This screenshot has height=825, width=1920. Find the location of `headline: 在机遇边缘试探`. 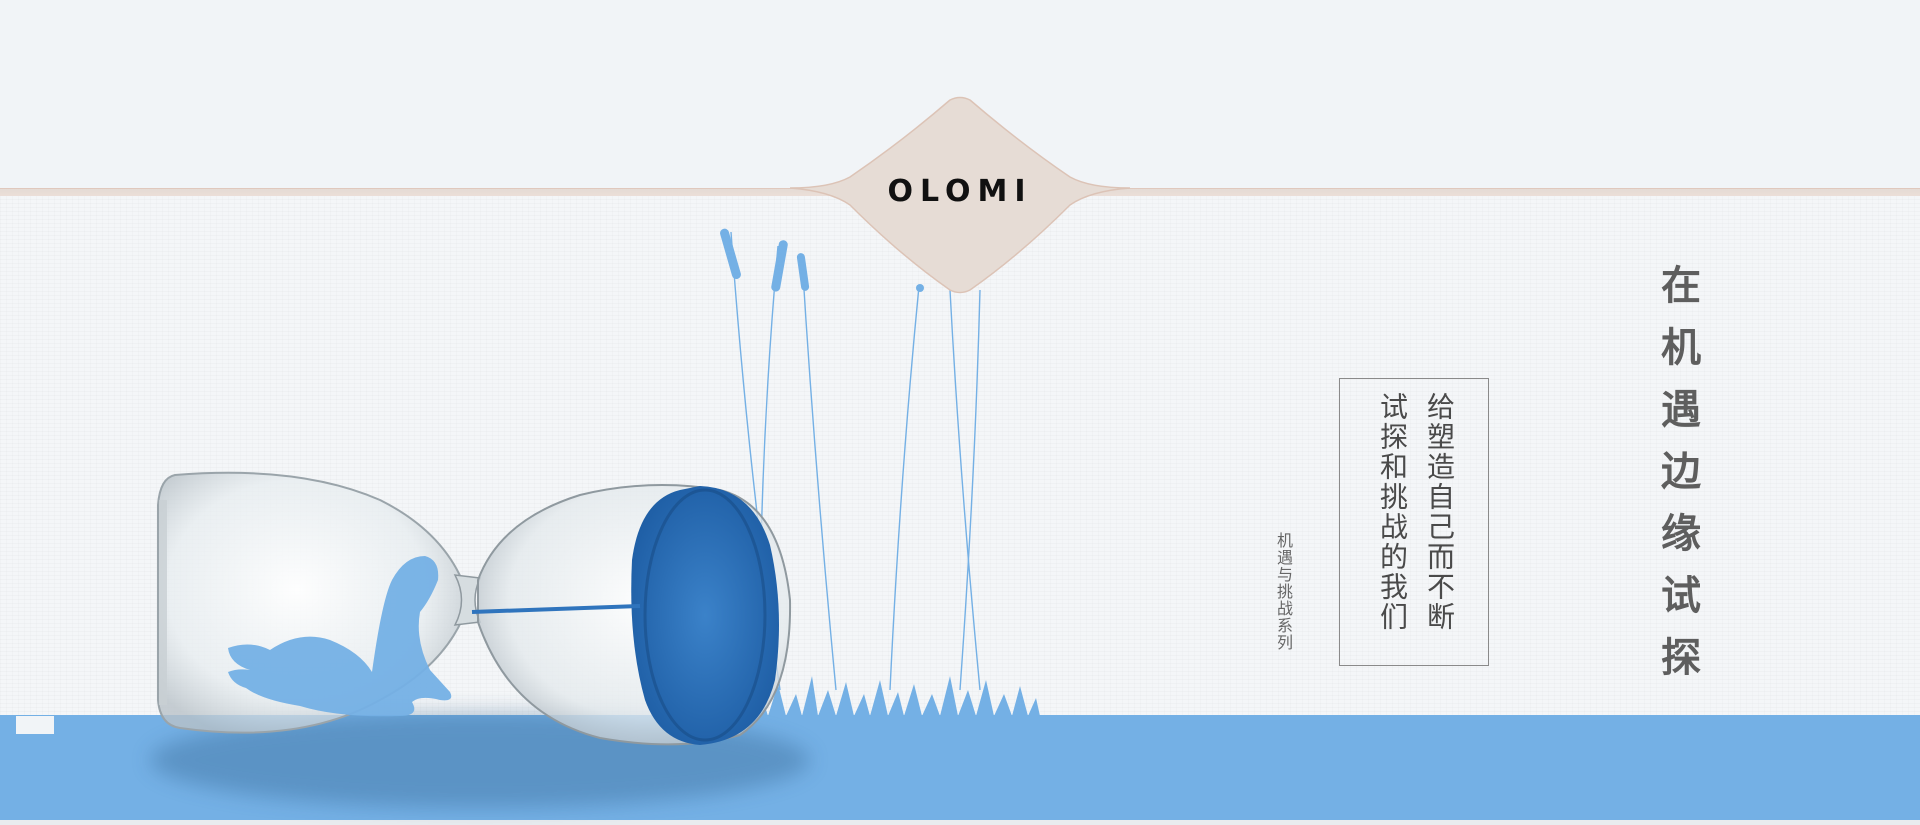

headline: 在机遇边缘试探 is located at coordinates (1677, 481).